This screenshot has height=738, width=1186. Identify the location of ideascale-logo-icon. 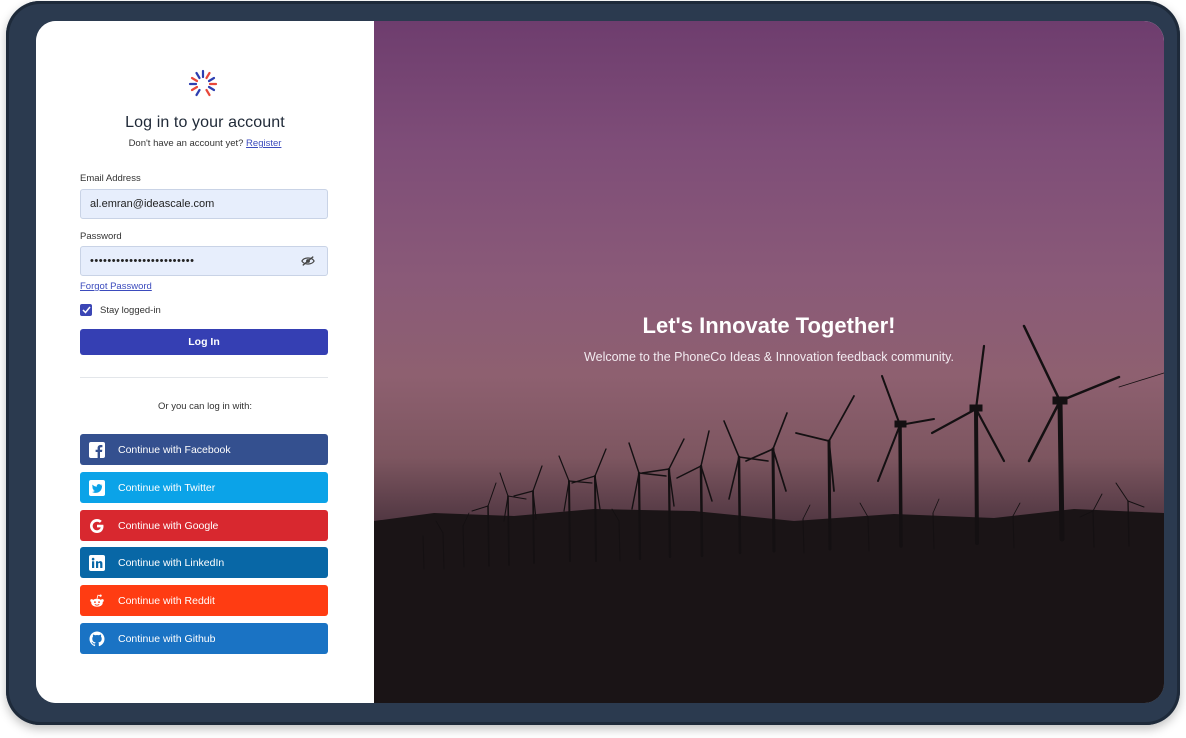
(203, 83).